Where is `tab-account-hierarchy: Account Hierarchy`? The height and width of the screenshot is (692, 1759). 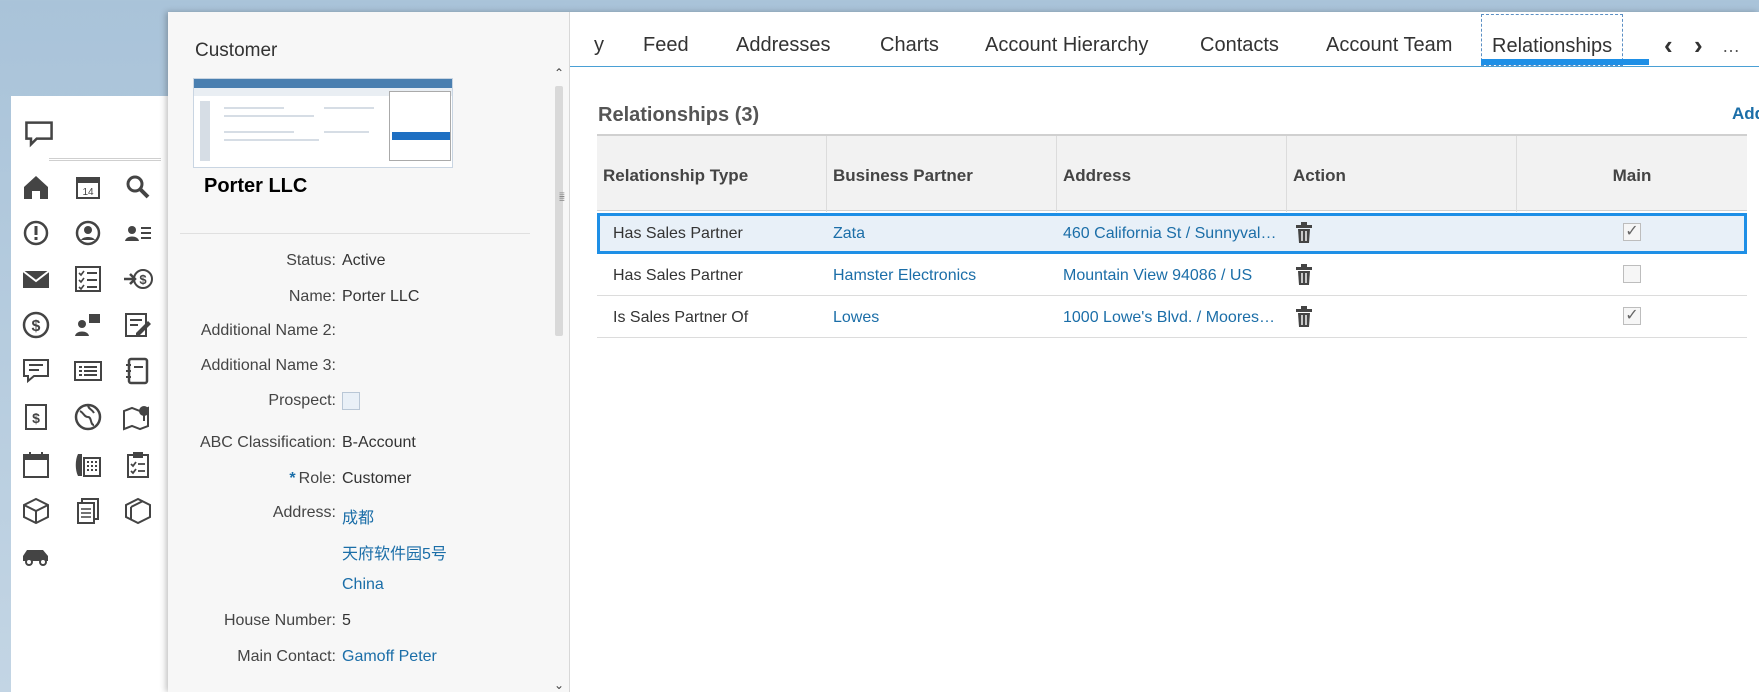 tab-account-hierarchy: Account Hierarchy is located at coordinates (1066, 45).